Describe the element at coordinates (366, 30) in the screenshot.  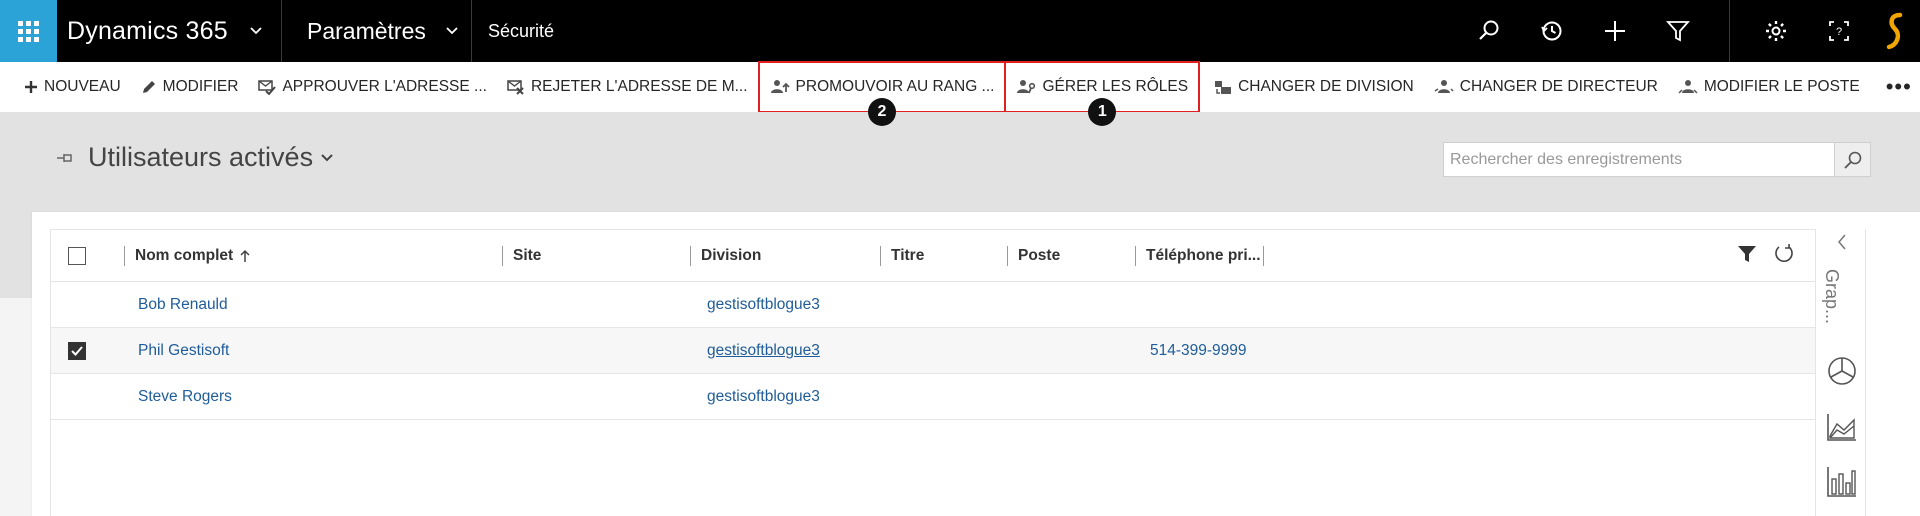
I see `area-name: Paramètres` at that location.